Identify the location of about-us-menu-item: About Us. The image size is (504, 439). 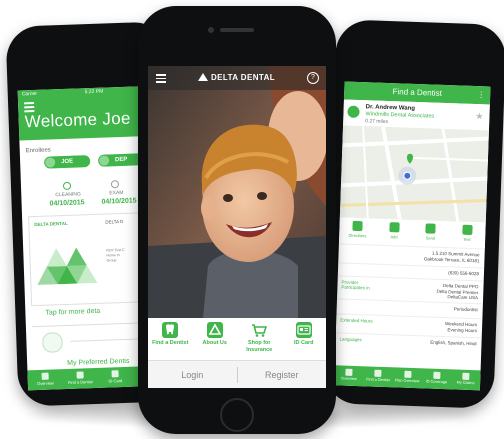
(215, 339).